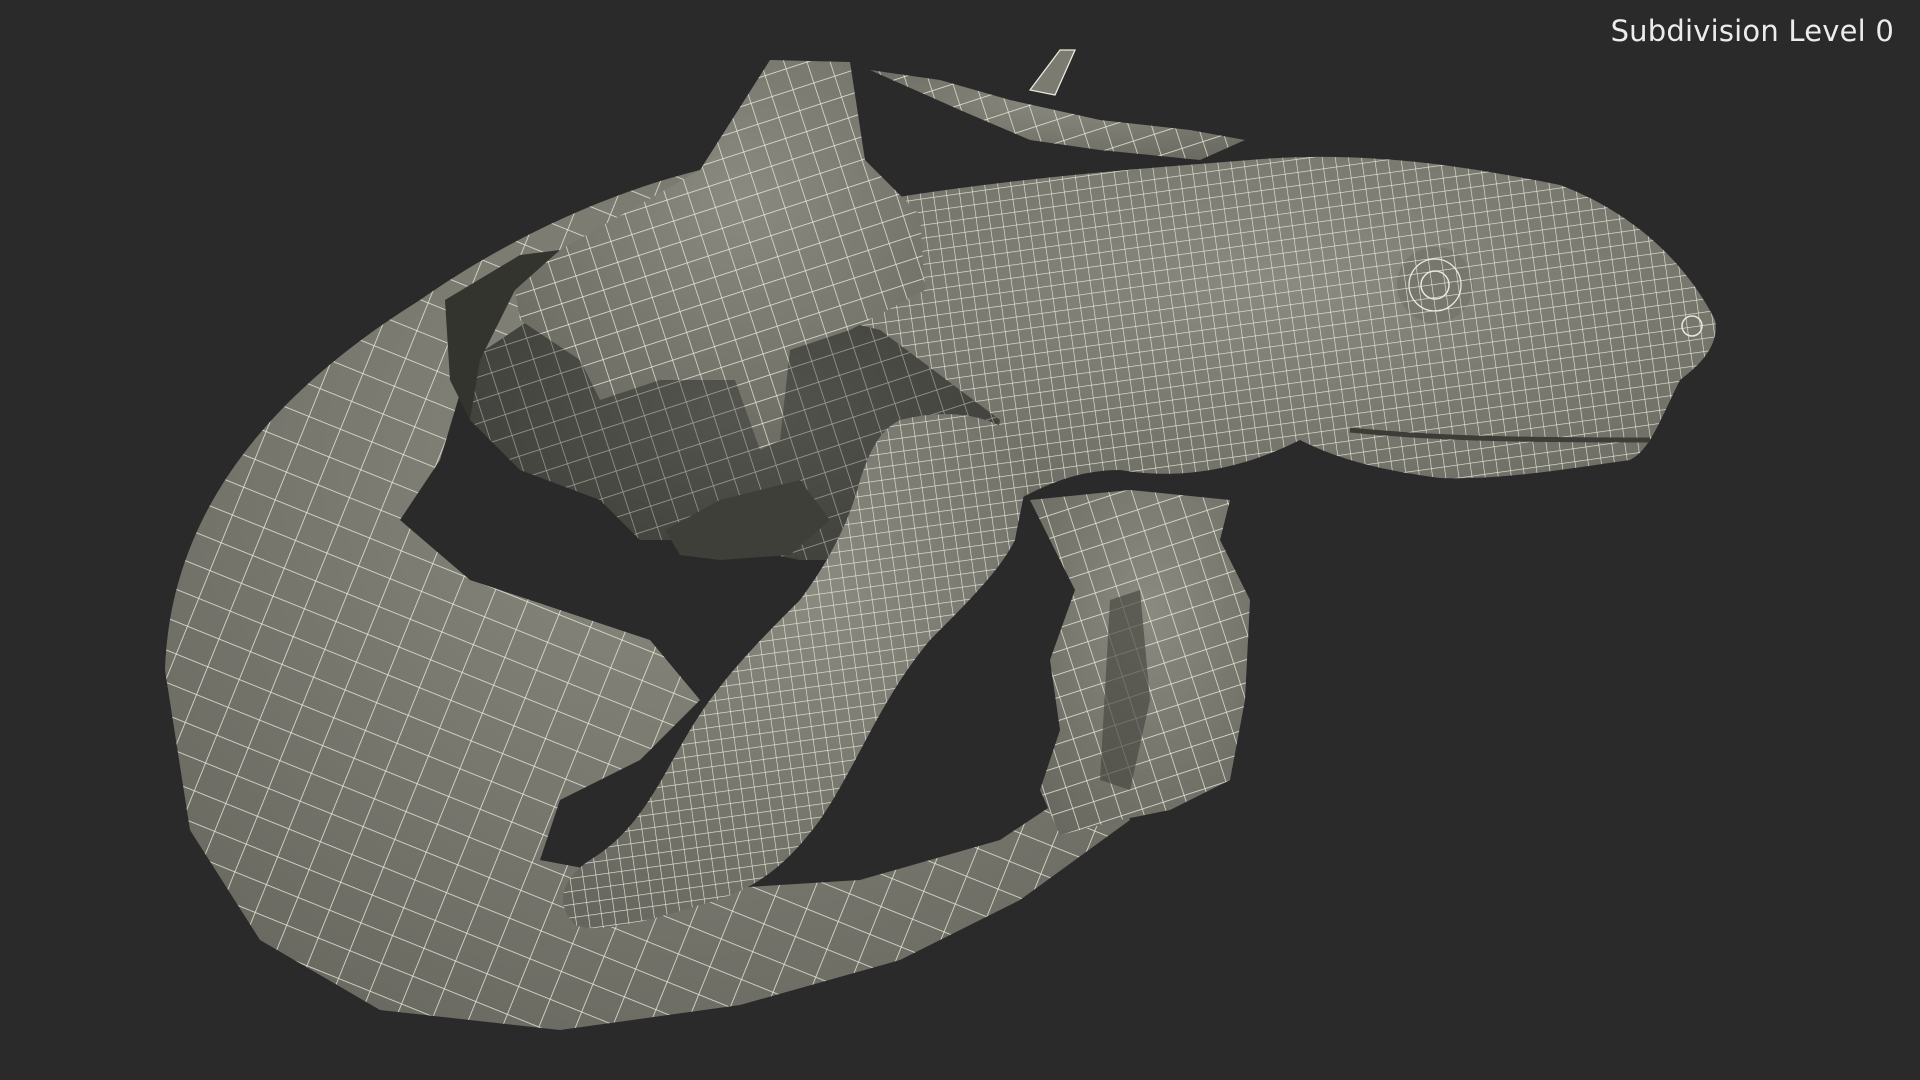  Describe the element at coordinates (1140, 662) in the screenshot. I see `mesh-lower-fold` at that location.